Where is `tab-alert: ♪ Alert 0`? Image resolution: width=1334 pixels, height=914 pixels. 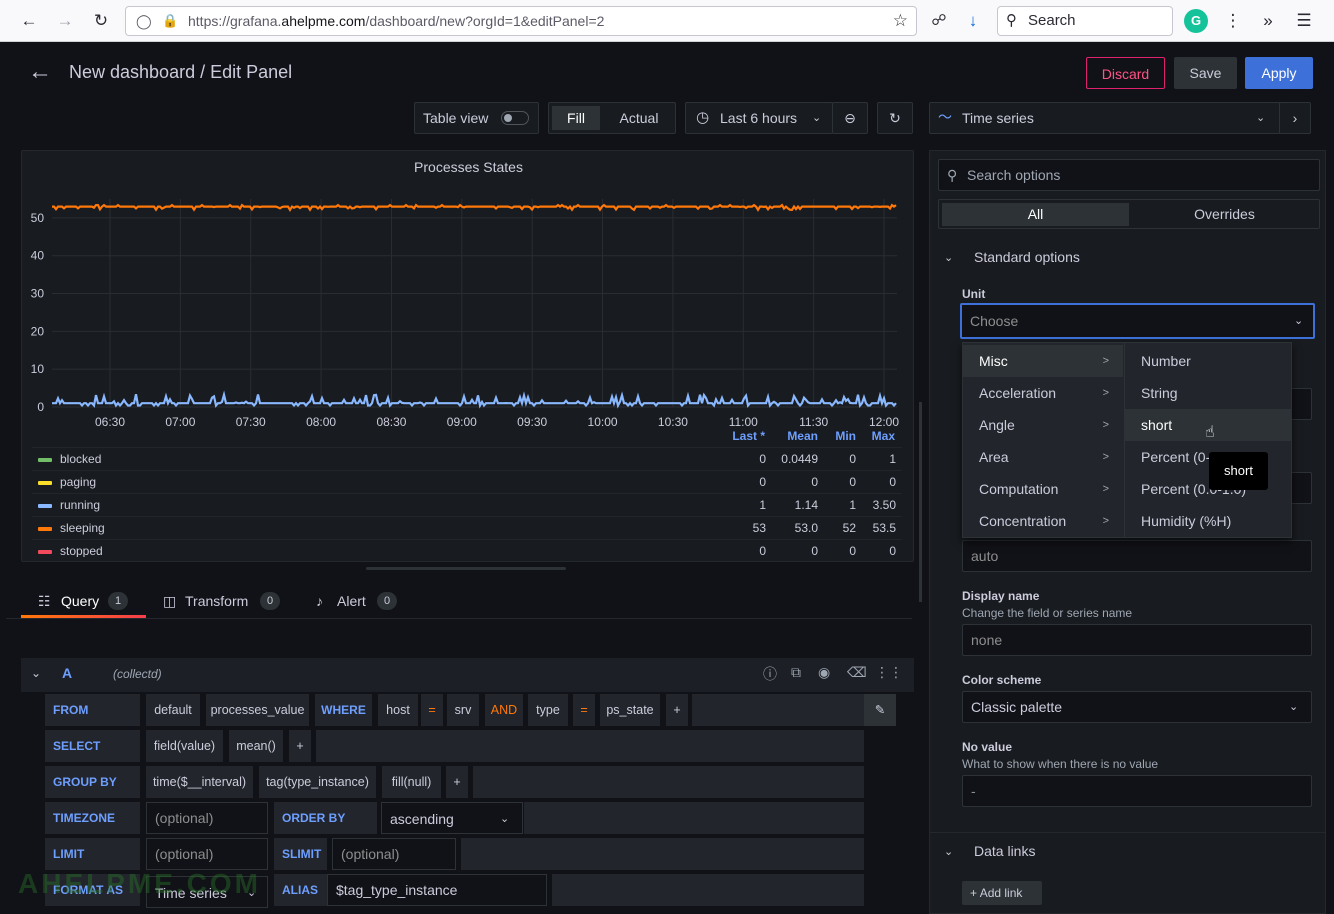
tab-alert: ♪ Alert 0 is located at coordinates (366, 603).